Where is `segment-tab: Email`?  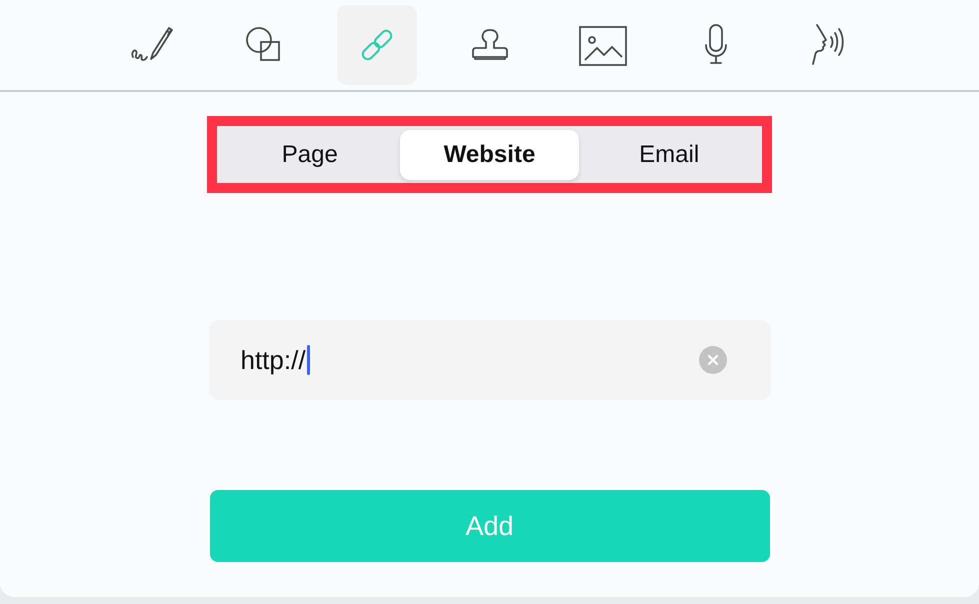 segment-tab: Email is located at coordinates (669, 155).